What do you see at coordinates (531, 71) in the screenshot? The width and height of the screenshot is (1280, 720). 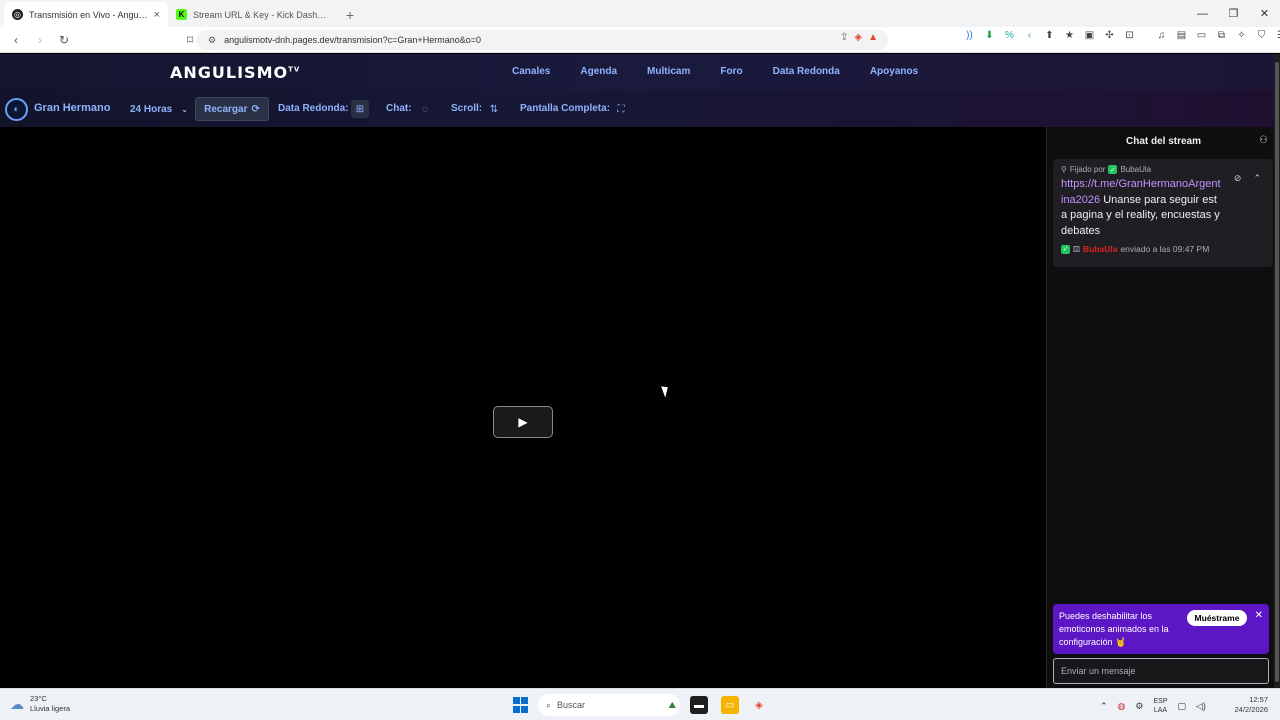 I see `nav-canales: Canales` at bounding box center [531, 71].